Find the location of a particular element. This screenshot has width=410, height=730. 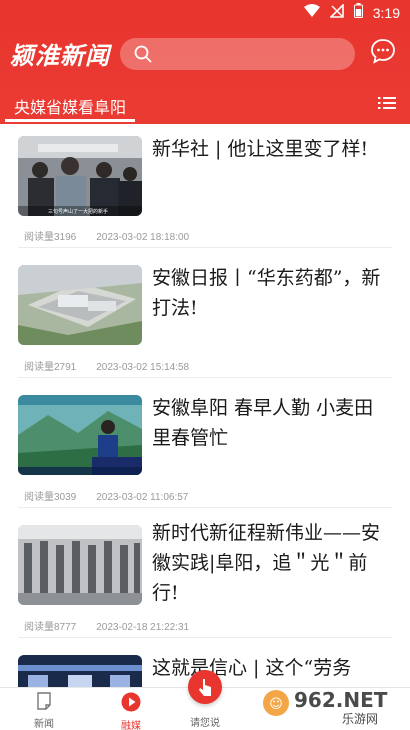

no-signal-icon is located at coordinates (336, 12).